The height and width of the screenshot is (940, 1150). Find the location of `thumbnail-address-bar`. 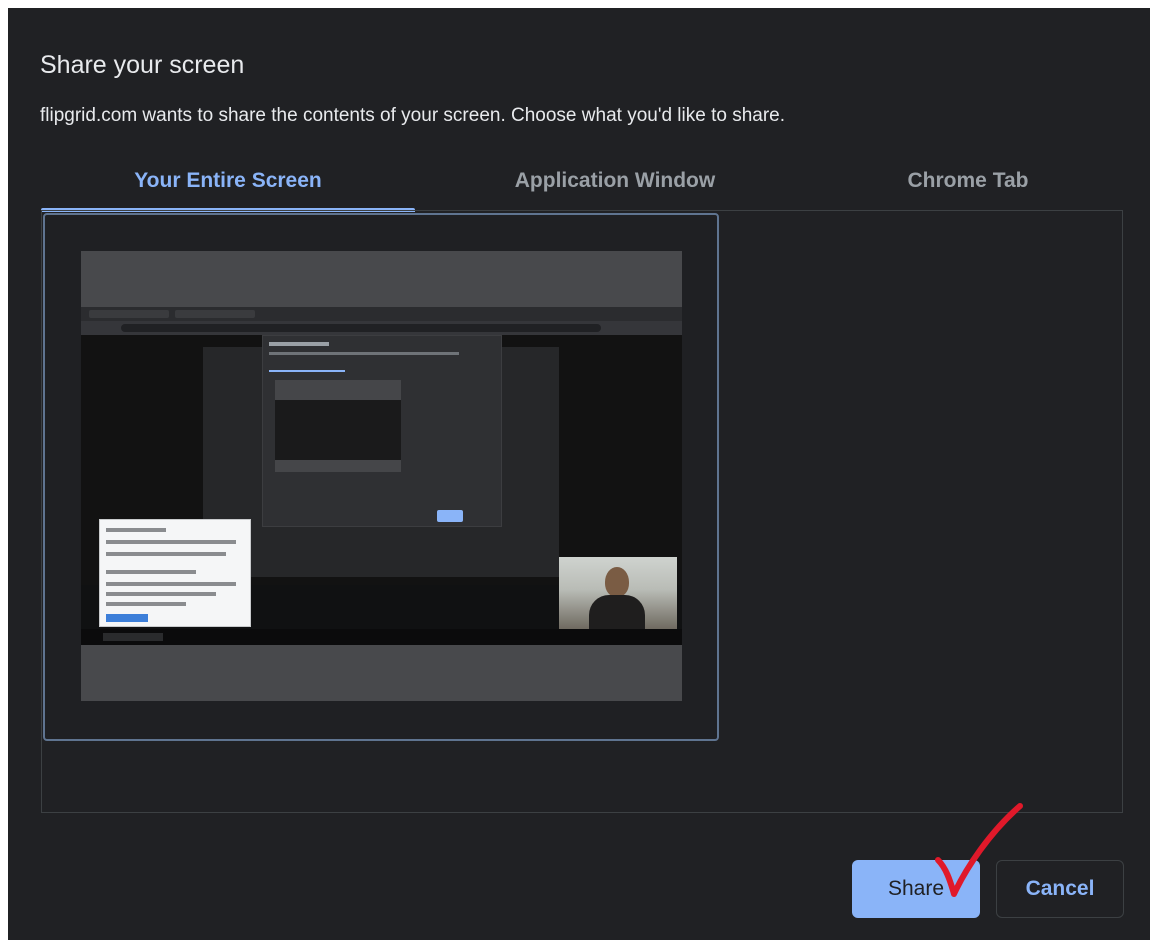

thumbnail-address-bar is located at coordinates (381, 328).